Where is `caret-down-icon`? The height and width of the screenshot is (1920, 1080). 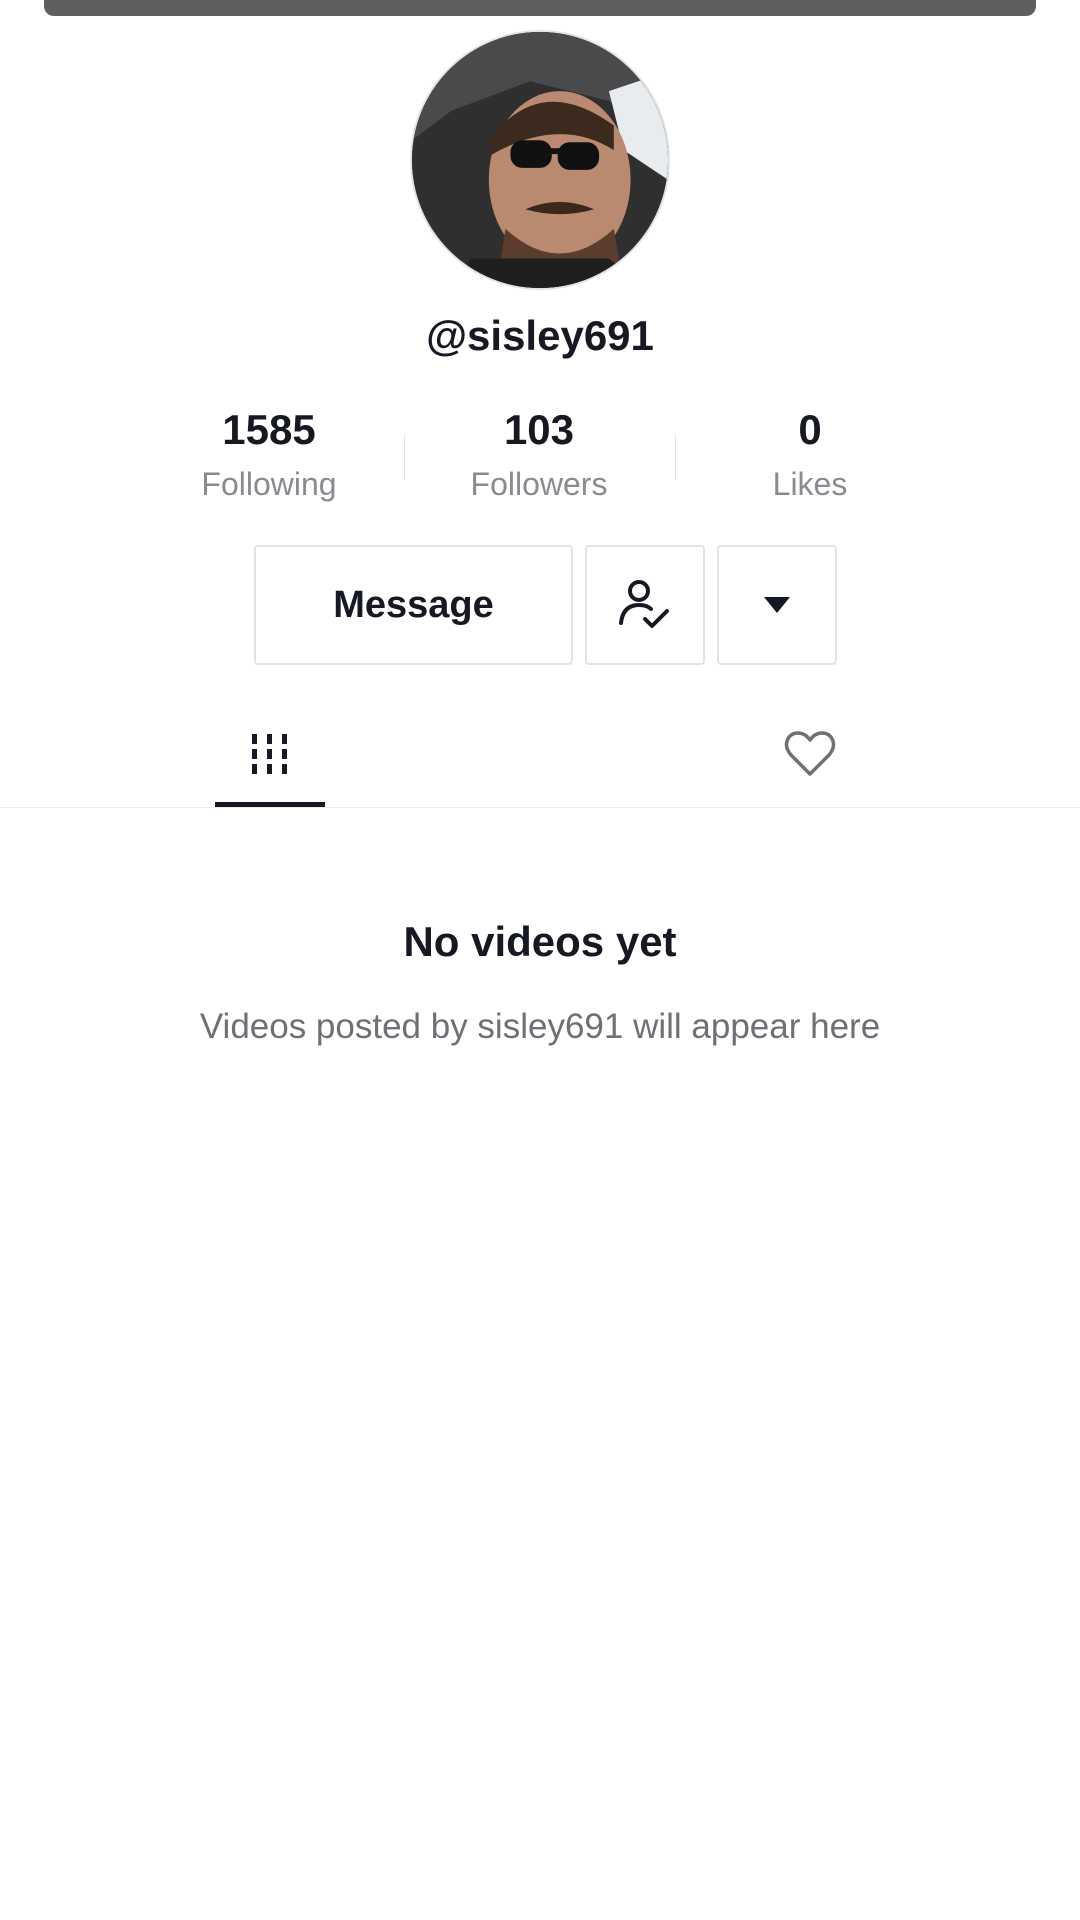
caret-down-icon is located at coordinates (777, 605).